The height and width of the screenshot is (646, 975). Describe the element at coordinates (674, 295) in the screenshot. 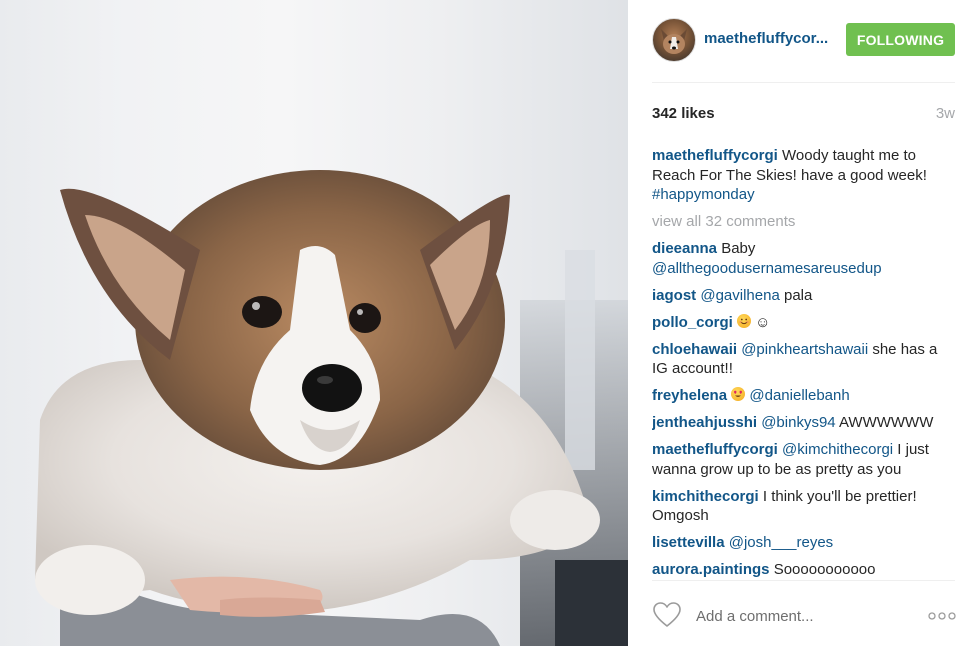

I see `comment-username: iagost` at that location.